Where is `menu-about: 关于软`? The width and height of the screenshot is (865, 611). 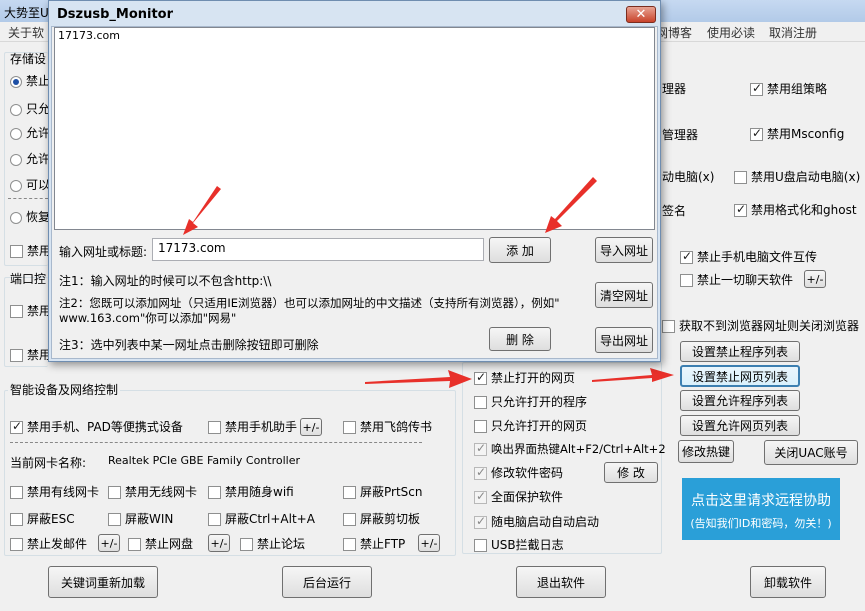 menu-about: 关于软 is located at coordinates (26, 32).